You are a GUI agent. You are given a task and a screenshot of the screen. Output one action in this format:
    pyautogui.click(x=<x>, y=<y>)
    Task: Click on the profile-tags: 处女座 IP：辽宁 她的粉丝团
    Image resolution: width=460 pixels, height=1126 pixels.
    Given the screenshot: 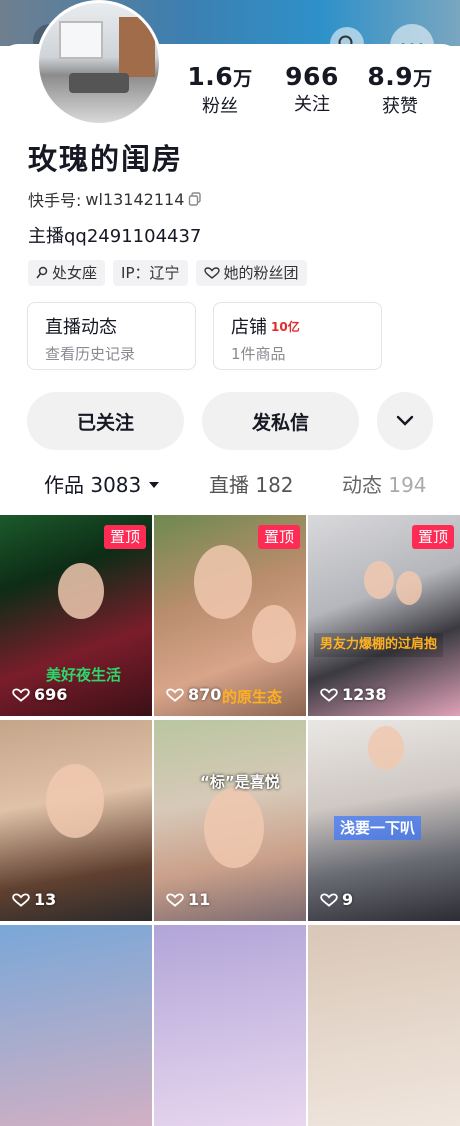 What is the action you would take?
    pyautogui.click(x=167, y=273)
    